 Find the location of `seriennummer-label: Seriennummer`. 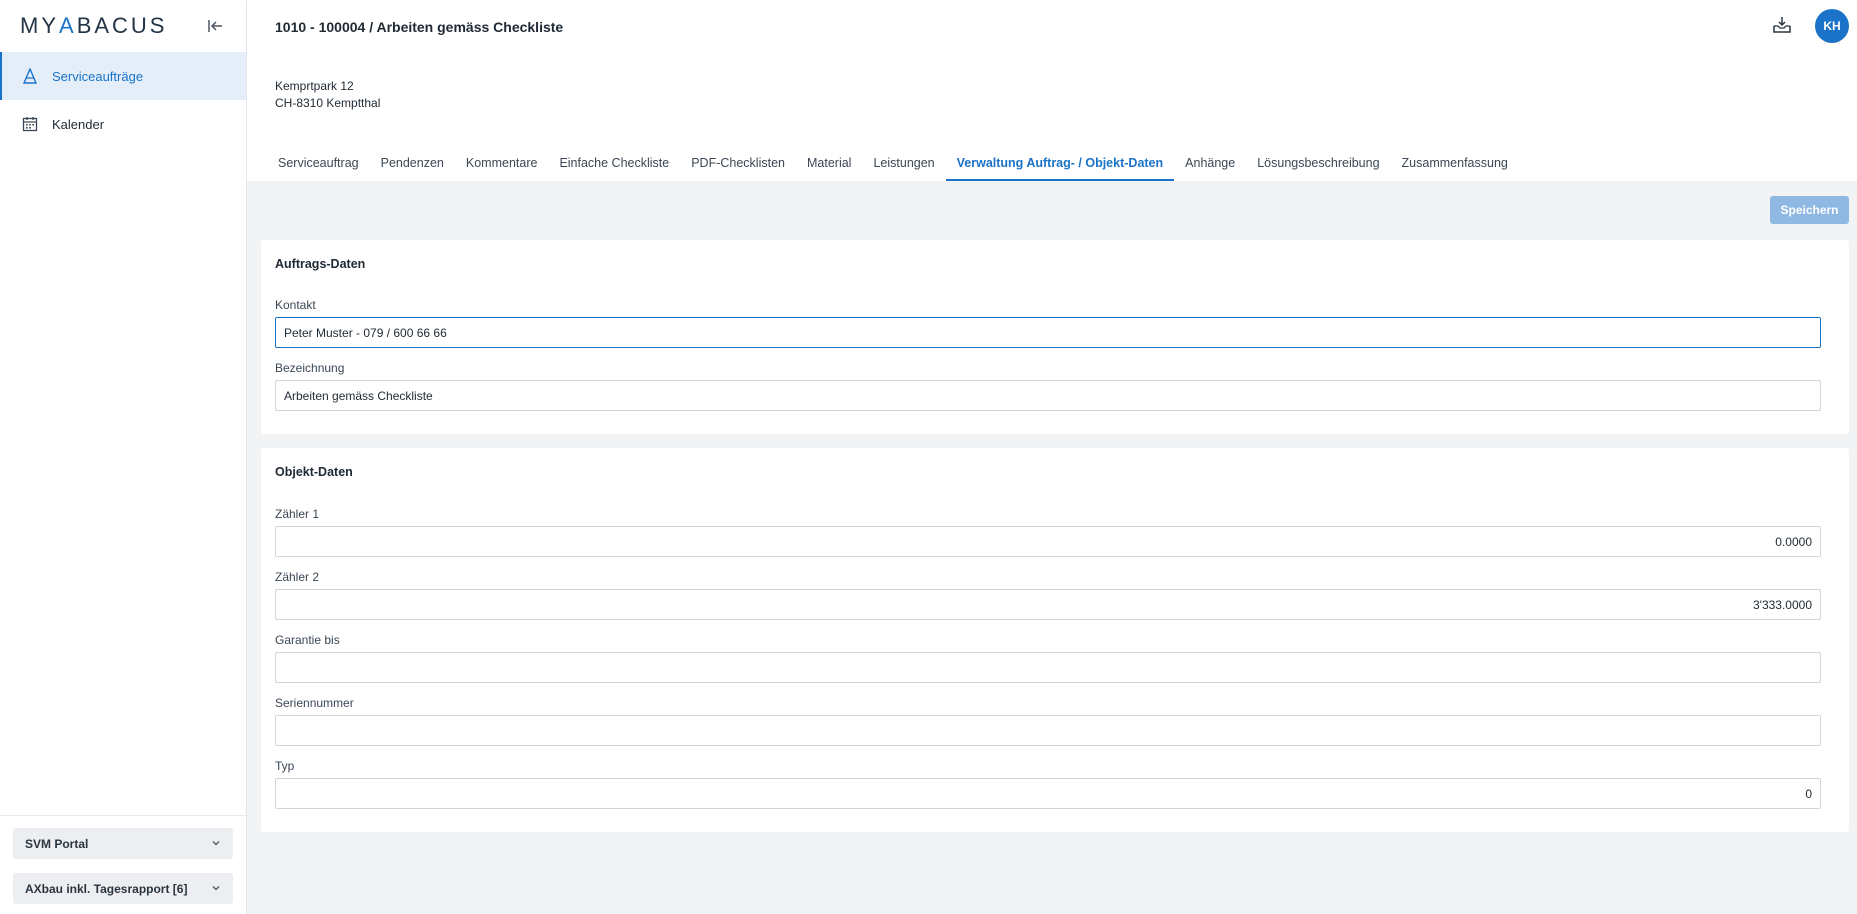

seriennummer-label: Seriennummer is located at coordinates (314, 703).